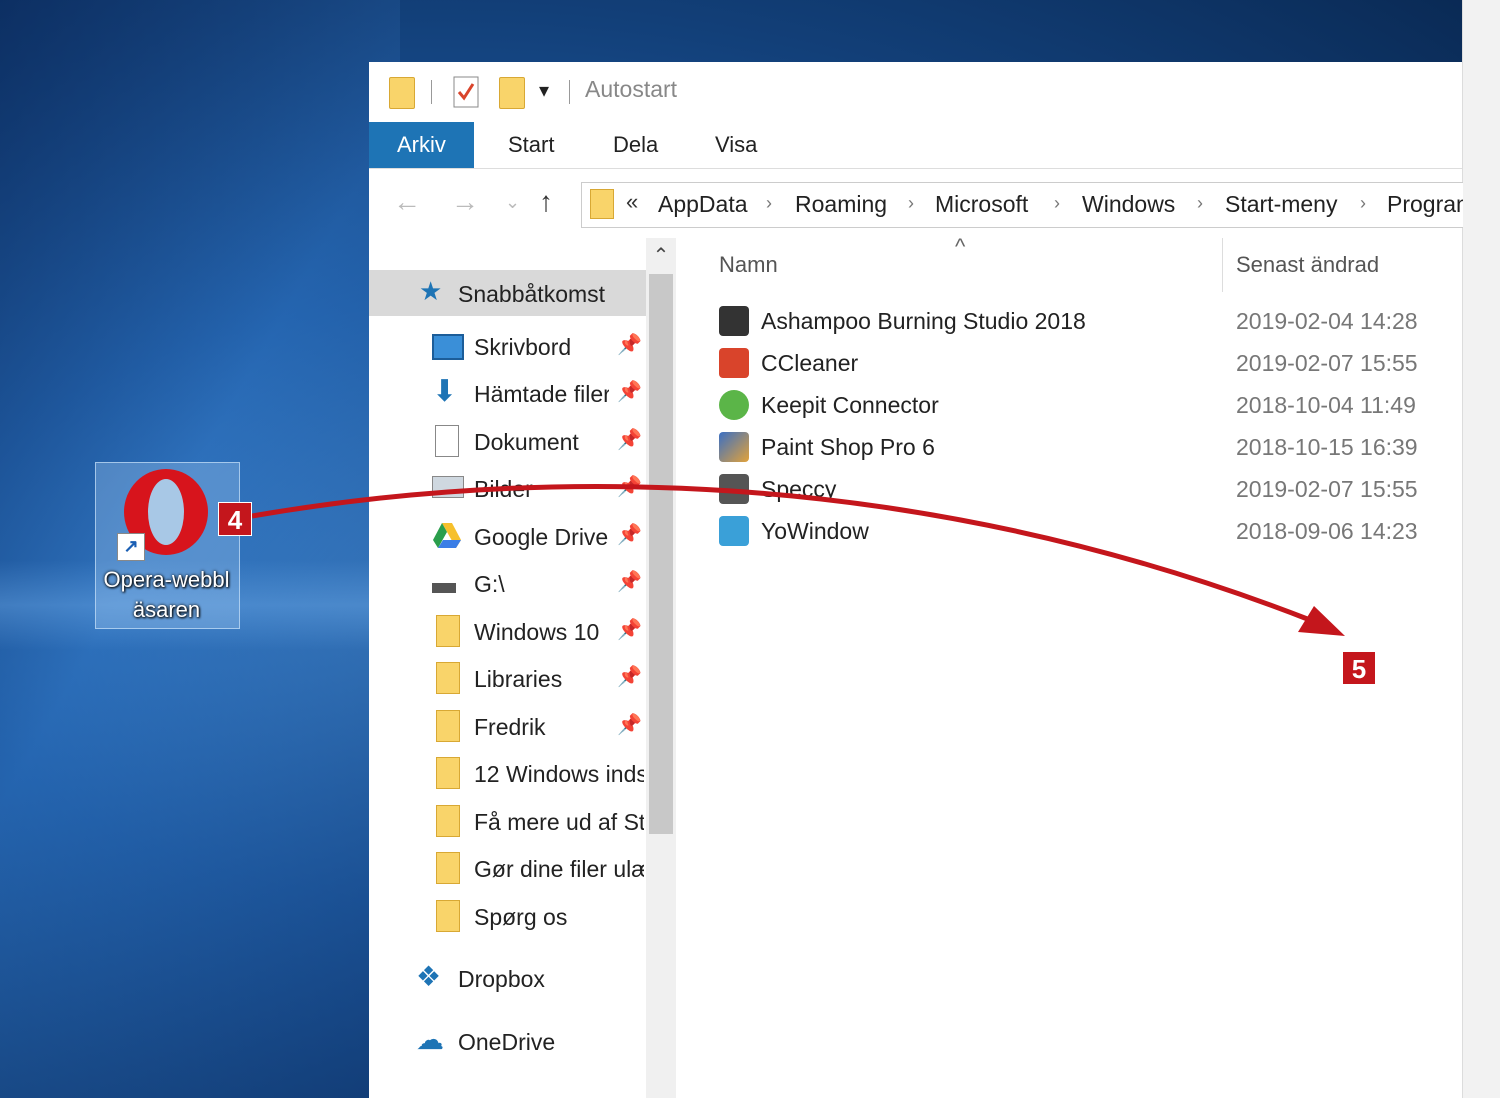 Image resolution: width=1500 pixels, height=1098 pixels. I want to click on back-icon: ←, so click(407, 202).